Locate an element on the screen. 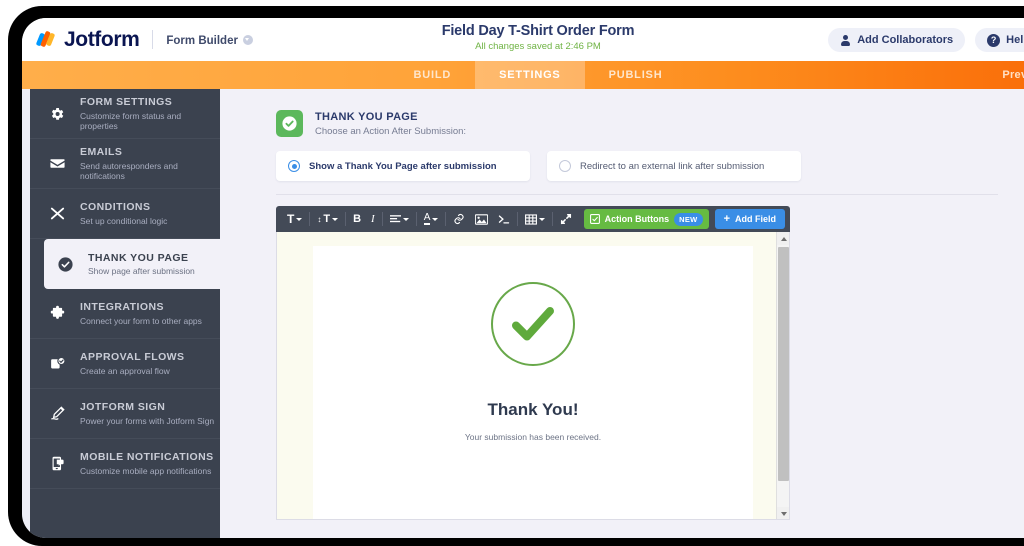 The image size is (1024, 546). shuffle-icon is located at coordinates (57, 213).